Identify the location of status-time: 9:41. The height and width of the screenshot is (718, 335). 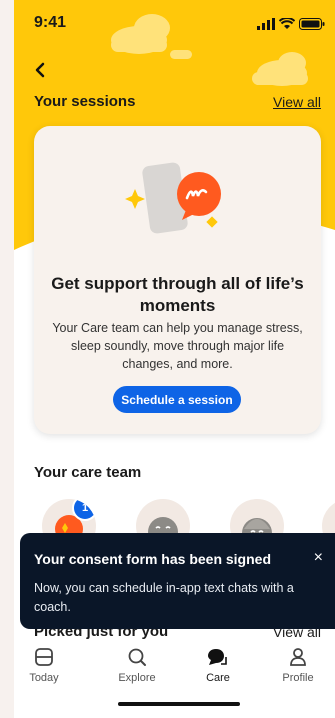
(50, 22).